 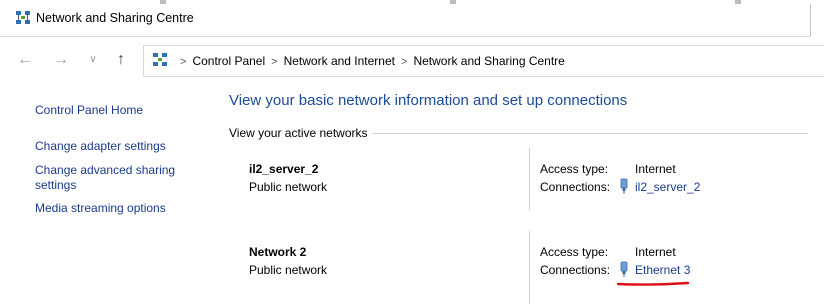 What do you see at coordinates (653, 283) in the screenshot?
I see `red-annotation-underline` at bounding box center [653, 283].